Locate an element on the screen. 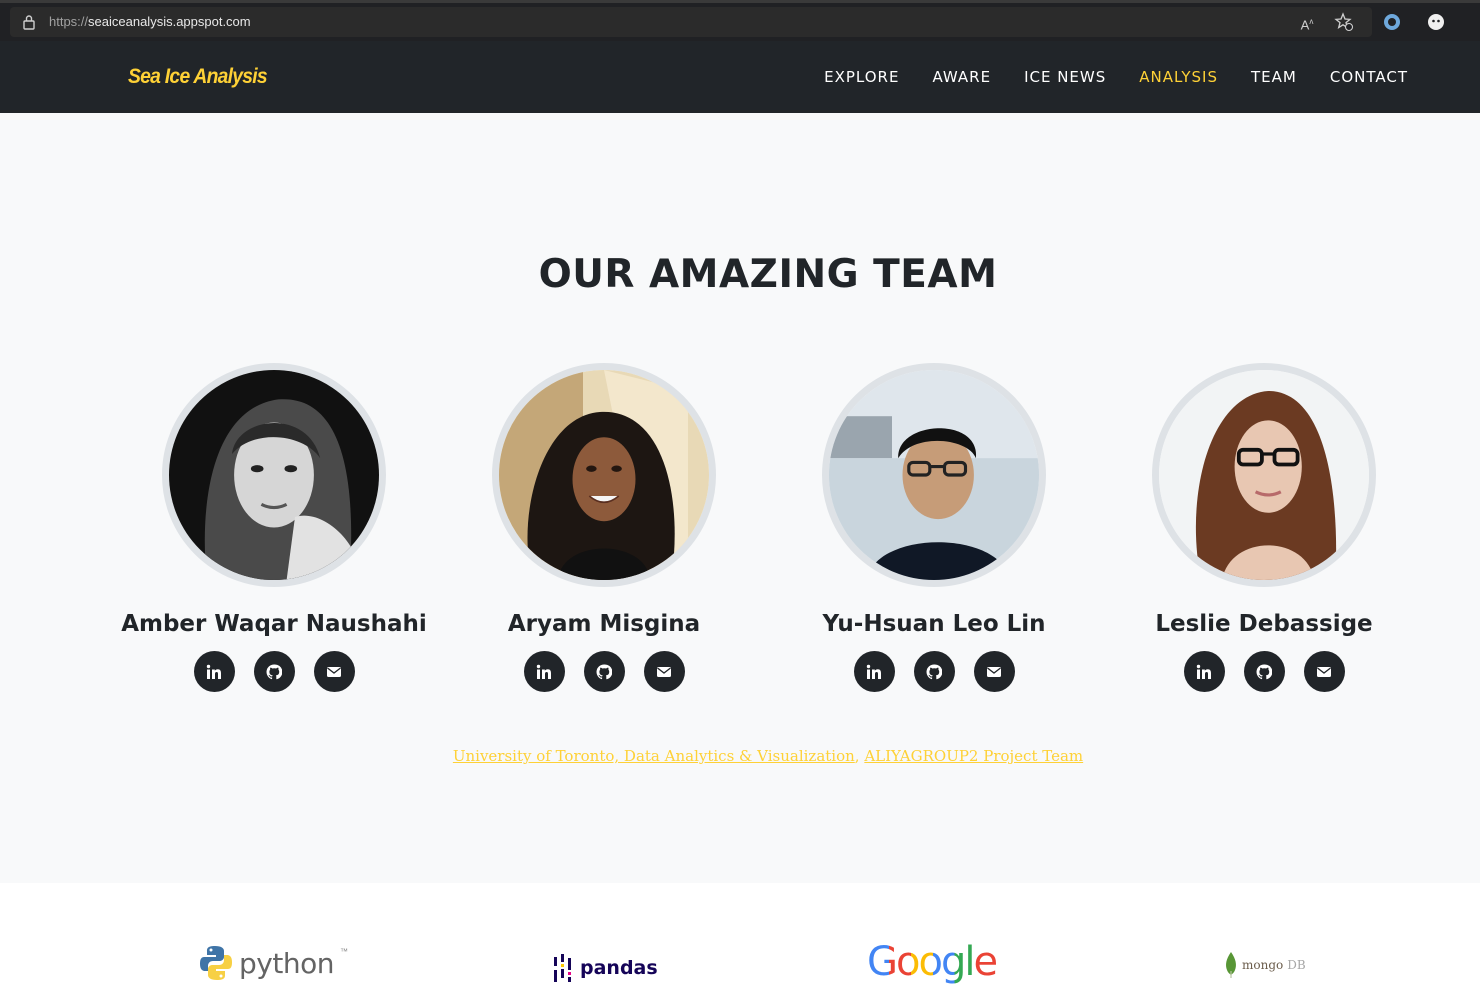 The image size is (1480, 1008). nav-item-explore: EXPLORE is located at coordinates (861, 77).